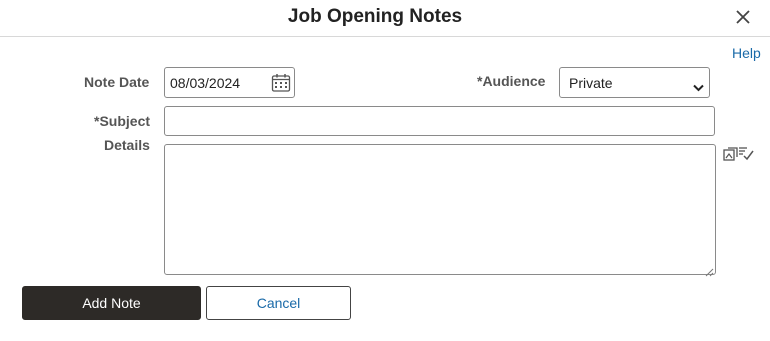  I want to click on note-date-field: 08/03/2024, so click(229, 82).